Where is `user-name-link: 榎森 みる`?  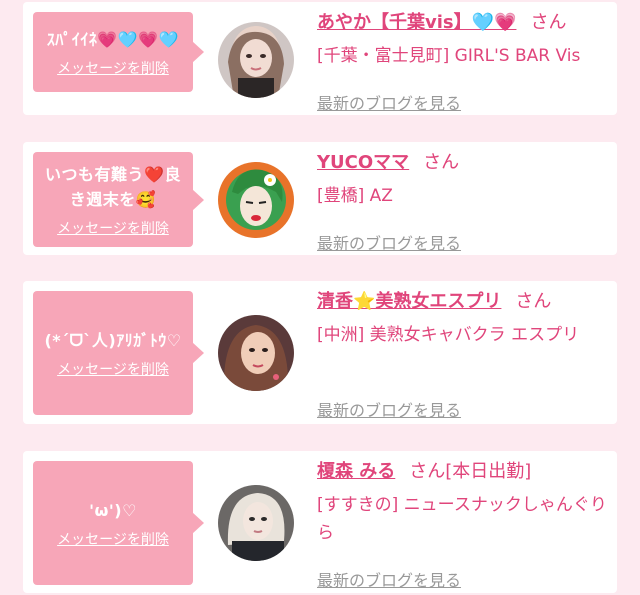
user-name-link: 榎森 みる is located at coordinates (356, 471).